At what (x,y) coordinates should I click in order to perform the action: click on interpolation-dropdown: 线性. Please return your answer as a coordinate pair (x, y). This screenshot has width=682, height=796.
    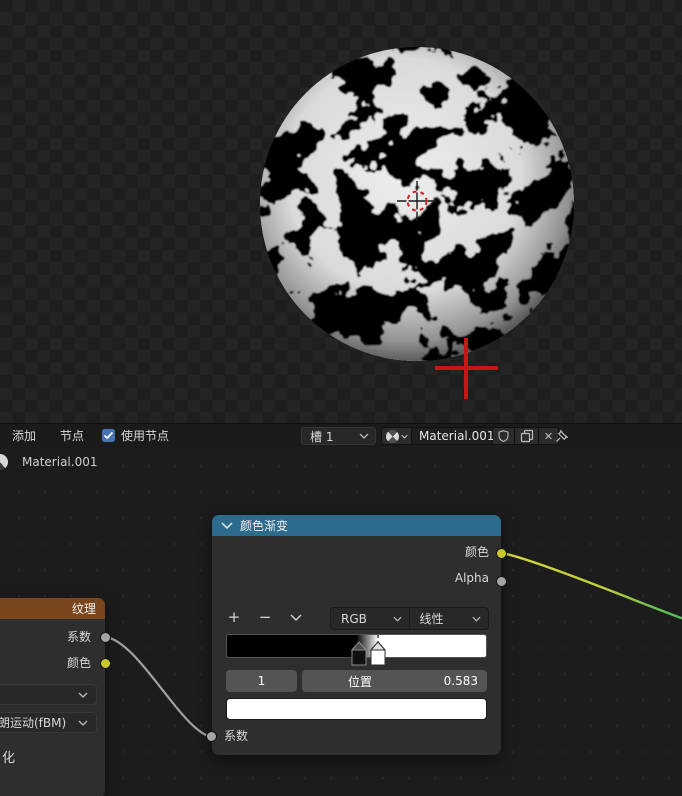
    Looking at the image, I should click on (448, 618).